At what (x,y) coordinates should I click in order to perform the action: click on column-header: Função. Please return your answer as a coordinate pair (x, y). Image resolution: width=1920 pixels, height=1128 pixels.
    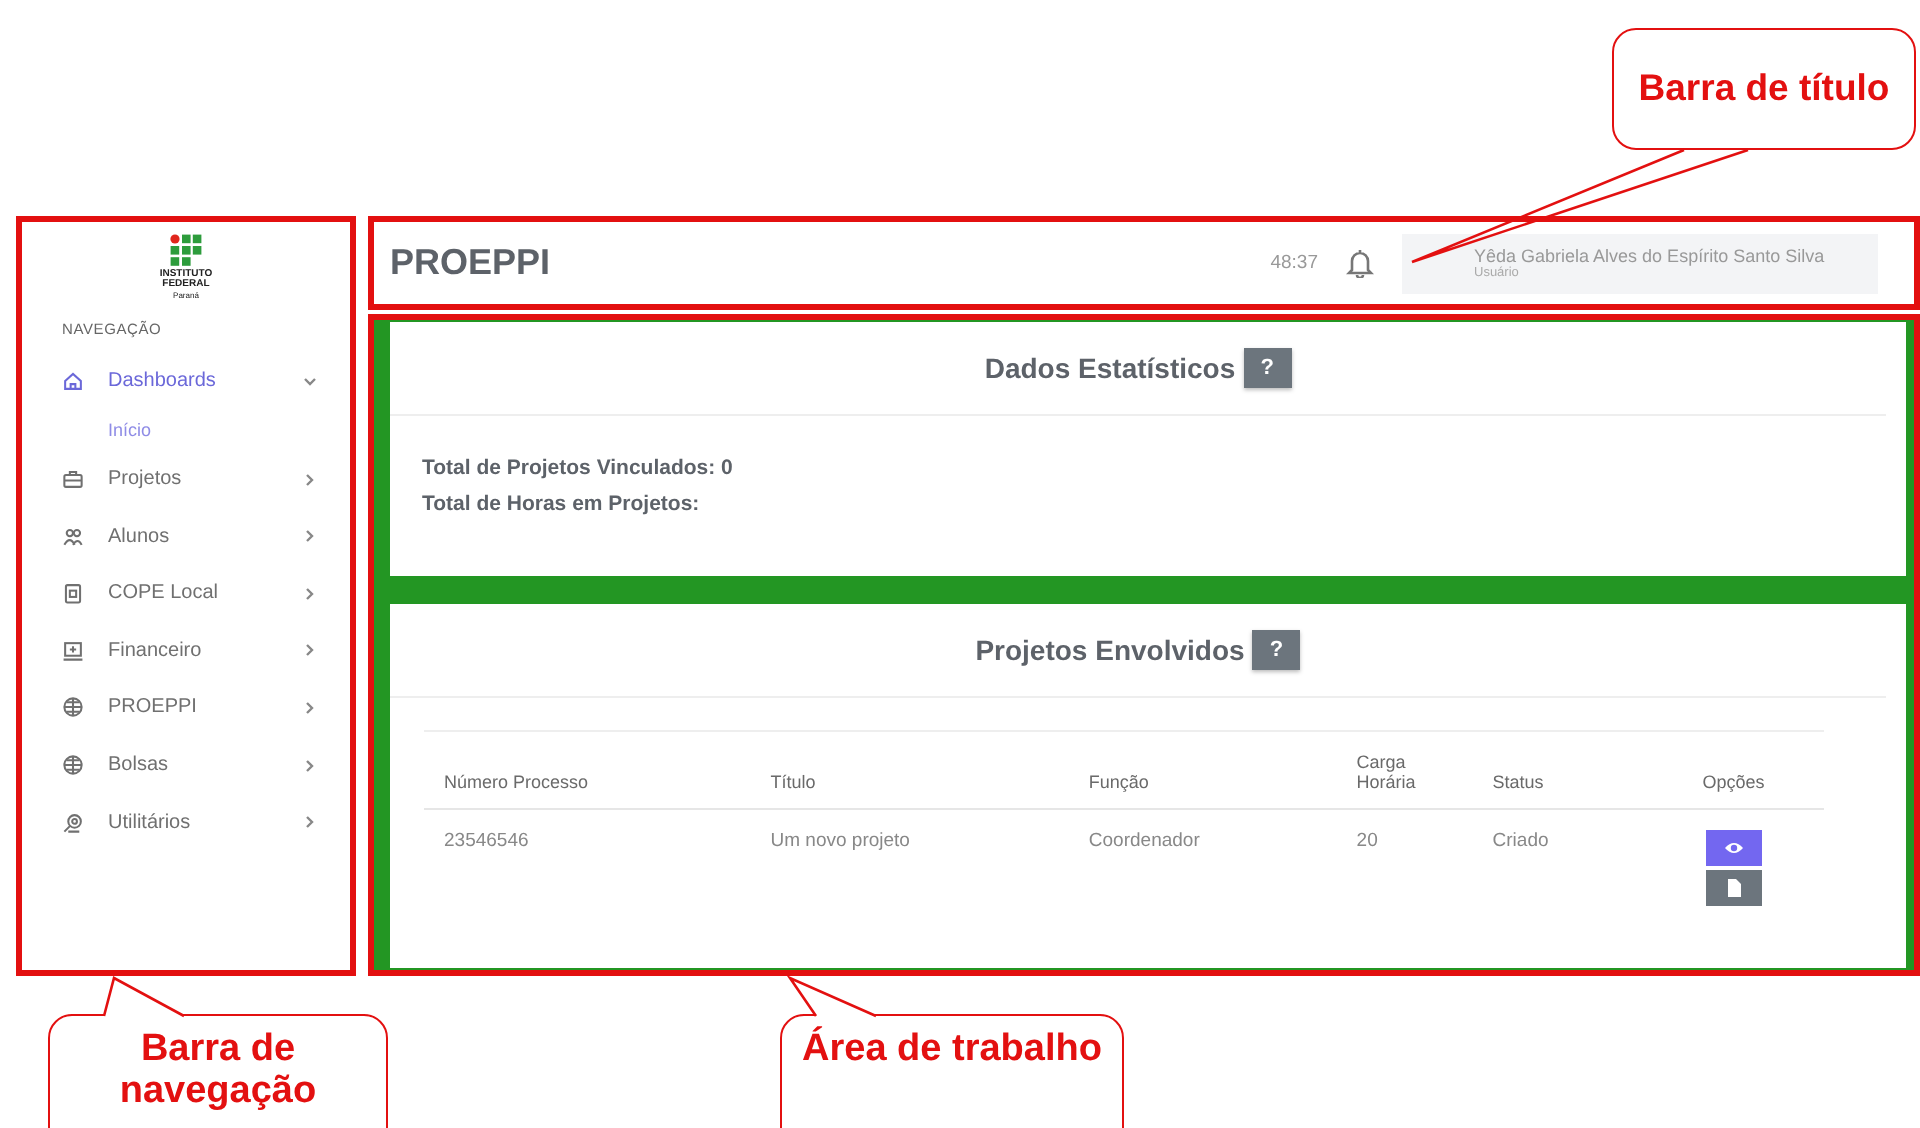
    Looking at the image, I should click on (1202, 770).